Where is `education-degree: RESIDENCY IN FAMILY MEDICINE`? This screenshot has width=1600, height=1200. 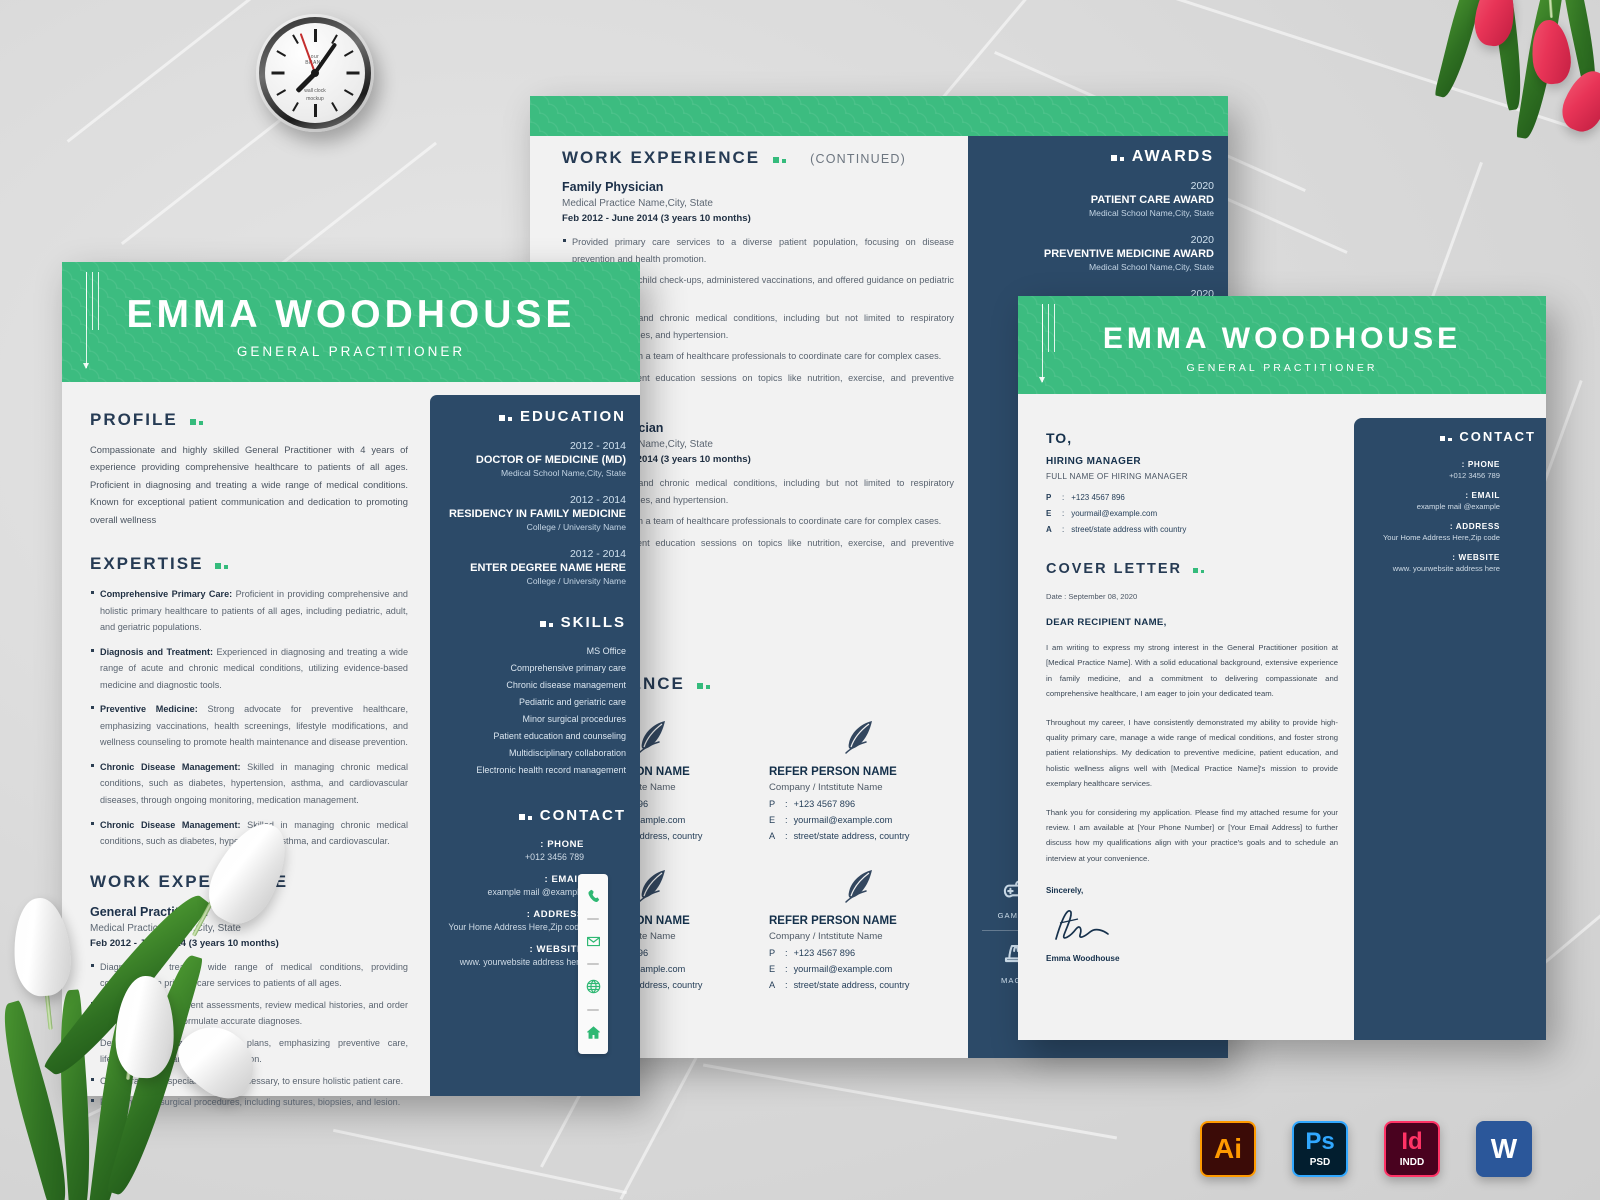 education-degree: RESIDENCY IN FAMILY MEDICINE is located at coordinates (537, 514).